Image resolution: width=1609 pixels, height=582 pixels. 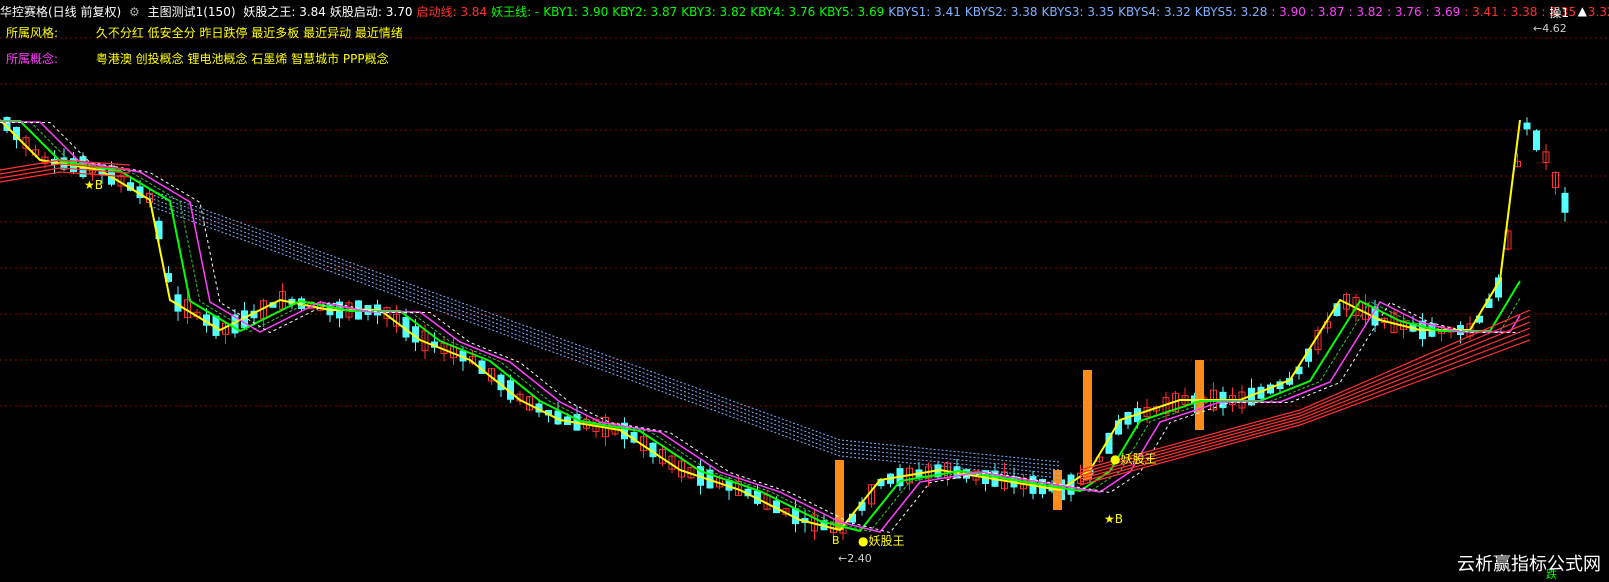 I want to click on indicator-value: : 3.76, so click(x=1404, y=12).